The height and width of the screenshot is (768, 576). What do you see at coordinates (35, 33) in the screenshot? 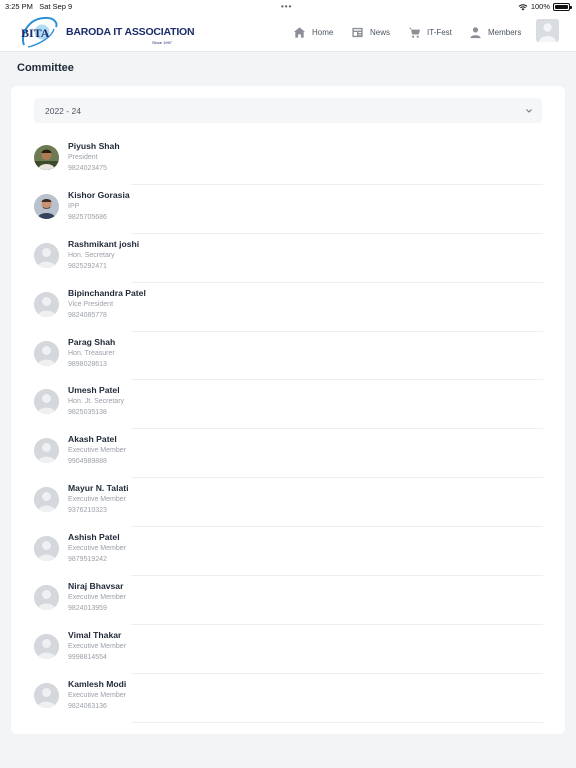
I see `svg-text: BITA` at bounding box center [35, 33].